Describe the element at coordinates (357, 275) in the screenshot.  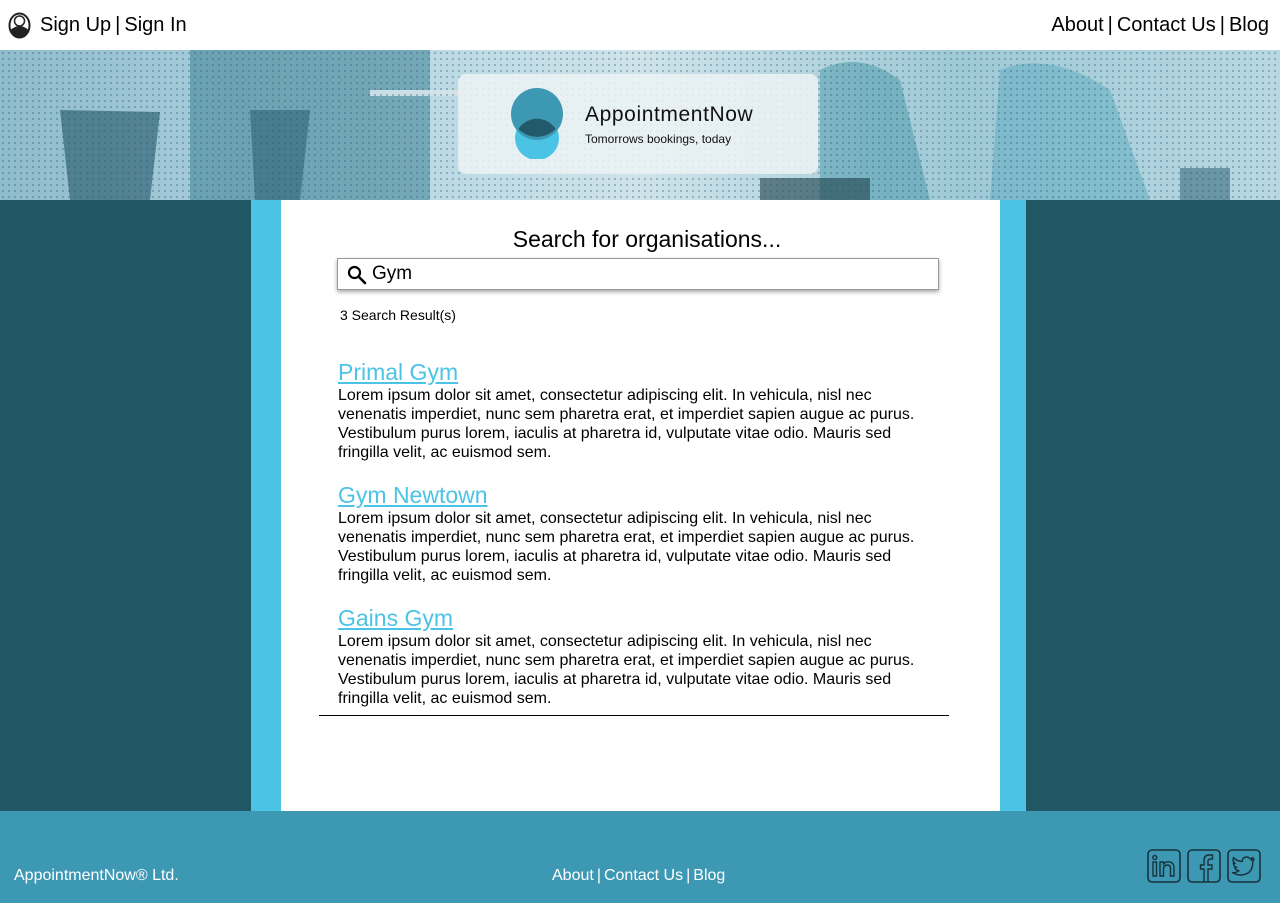
I see `search-icon` at that location.